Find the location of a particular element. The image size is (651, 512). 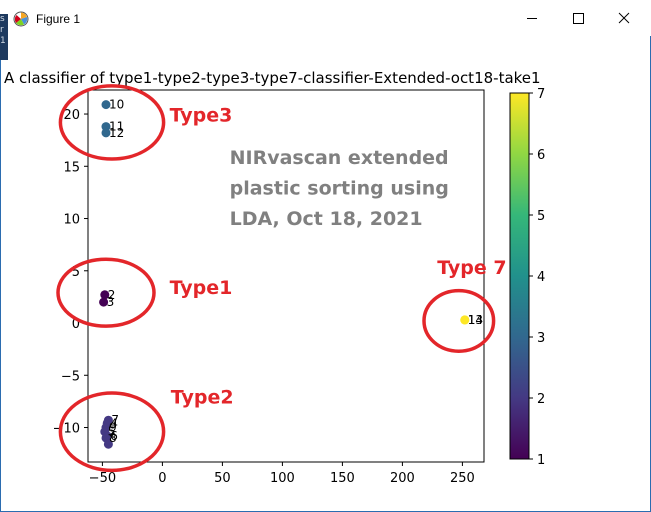

x-tick-label: 150 is located at coordinates (342, 478).